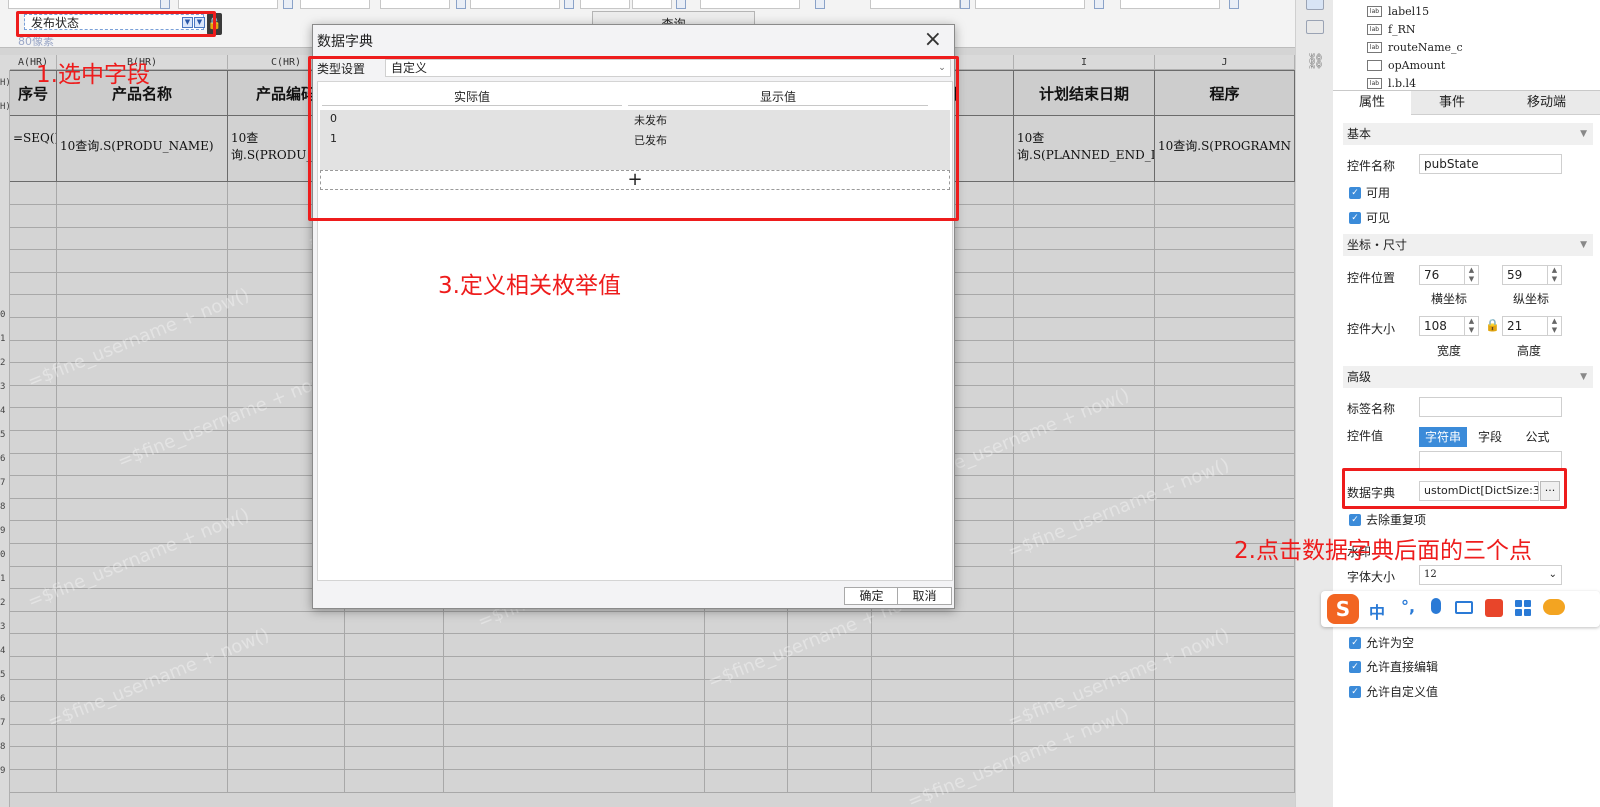 The image size is (1600, 807). What do you see at coordinates (33, 149) in the screenshot?
I see `data-cell: =SEQ()` at bounding box center [33, 149].